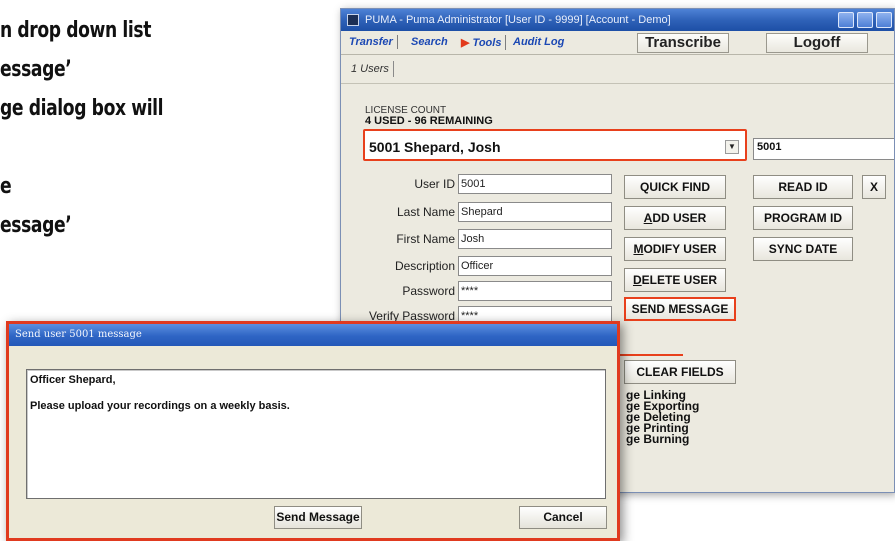 The width and height of the screenshot is (895, 541). I want to click on user-id-field: 5001, so click(535, 184).